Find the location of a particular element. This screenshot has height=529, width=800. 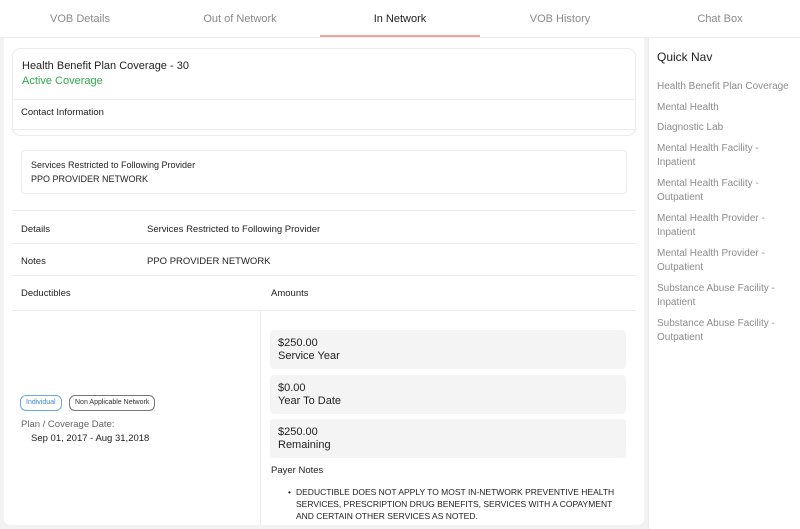

amount-card-remaining: $250.00 Remaining is located at coordinates (448, 438).